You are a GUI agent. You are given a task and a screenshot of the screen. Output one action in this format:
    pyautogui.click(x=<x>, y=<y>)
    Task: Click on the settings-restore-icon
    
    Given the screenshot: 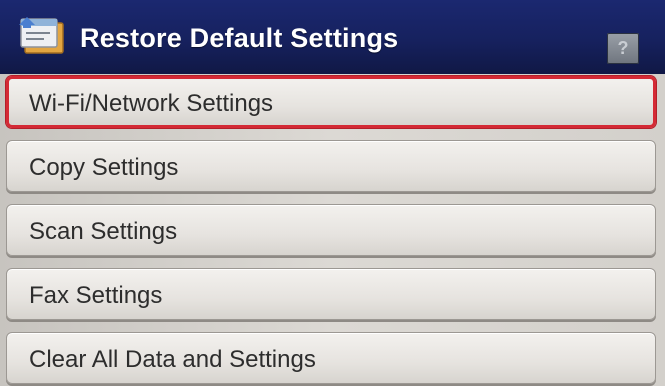 What is the action you would take?
    pyautogui.click(x=43, y=37)
    